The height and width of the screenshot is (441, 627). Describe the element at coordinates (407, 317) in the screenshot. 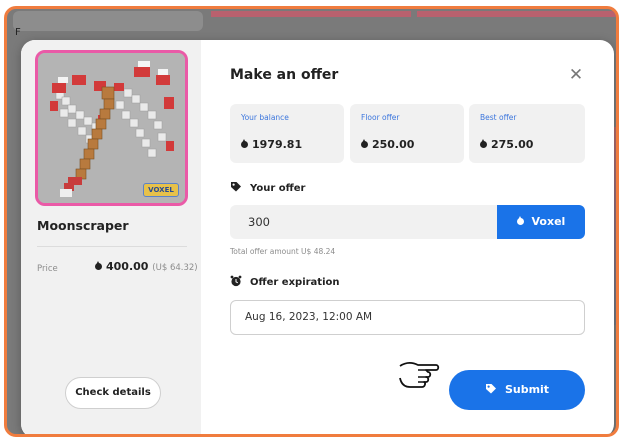

I see `expiration-date-input: Aug 16, 2023, 12:00 AM` at that location.